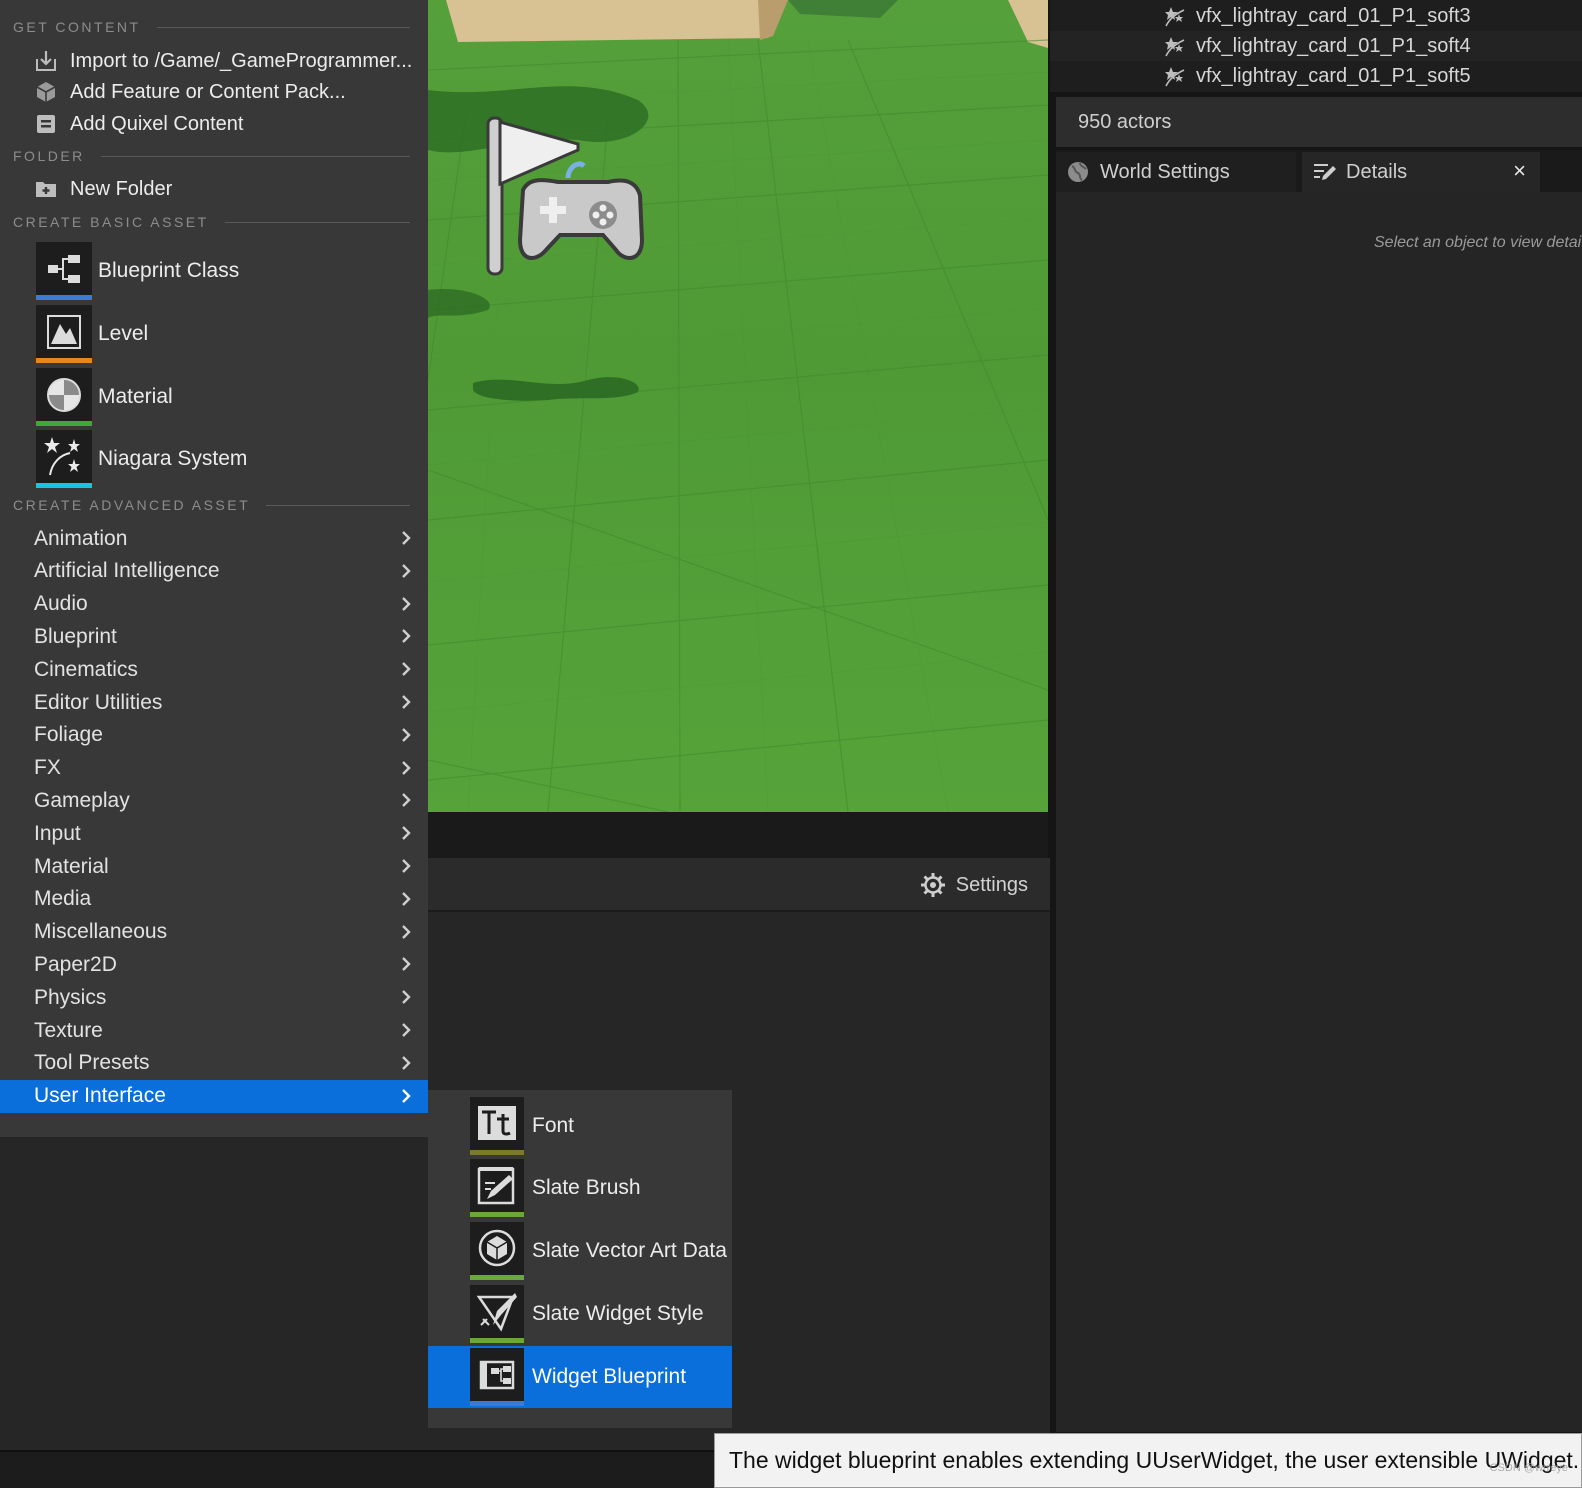 This screenshot has height=1488, width=1582. Describe the element at coordinates (214, 1063) in the screenshot. I see `category-tool-presets: Tool Presets` at that location.